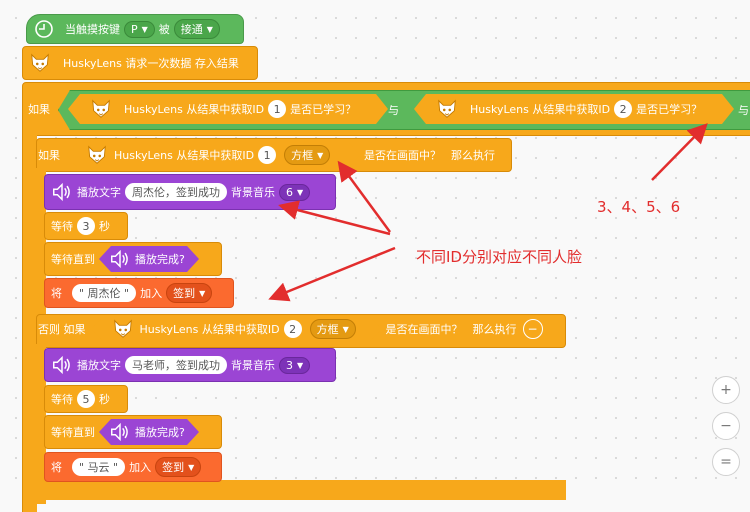 This screenshot has height=512, width=750. Describe the element at coordinates (639, 207) in the screenshot. I see `annotation-ids: 3、4、5、6` at that location.